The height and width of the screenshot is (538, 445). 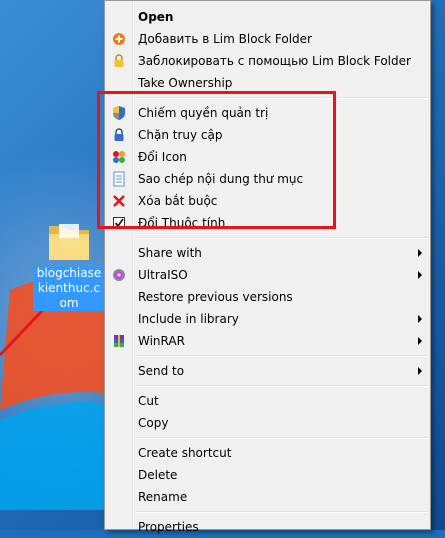 What do you see at coordinates (148, 401) in the screenshot?
I see `menu-item-label: Cut` at bounding box center [148, 401].